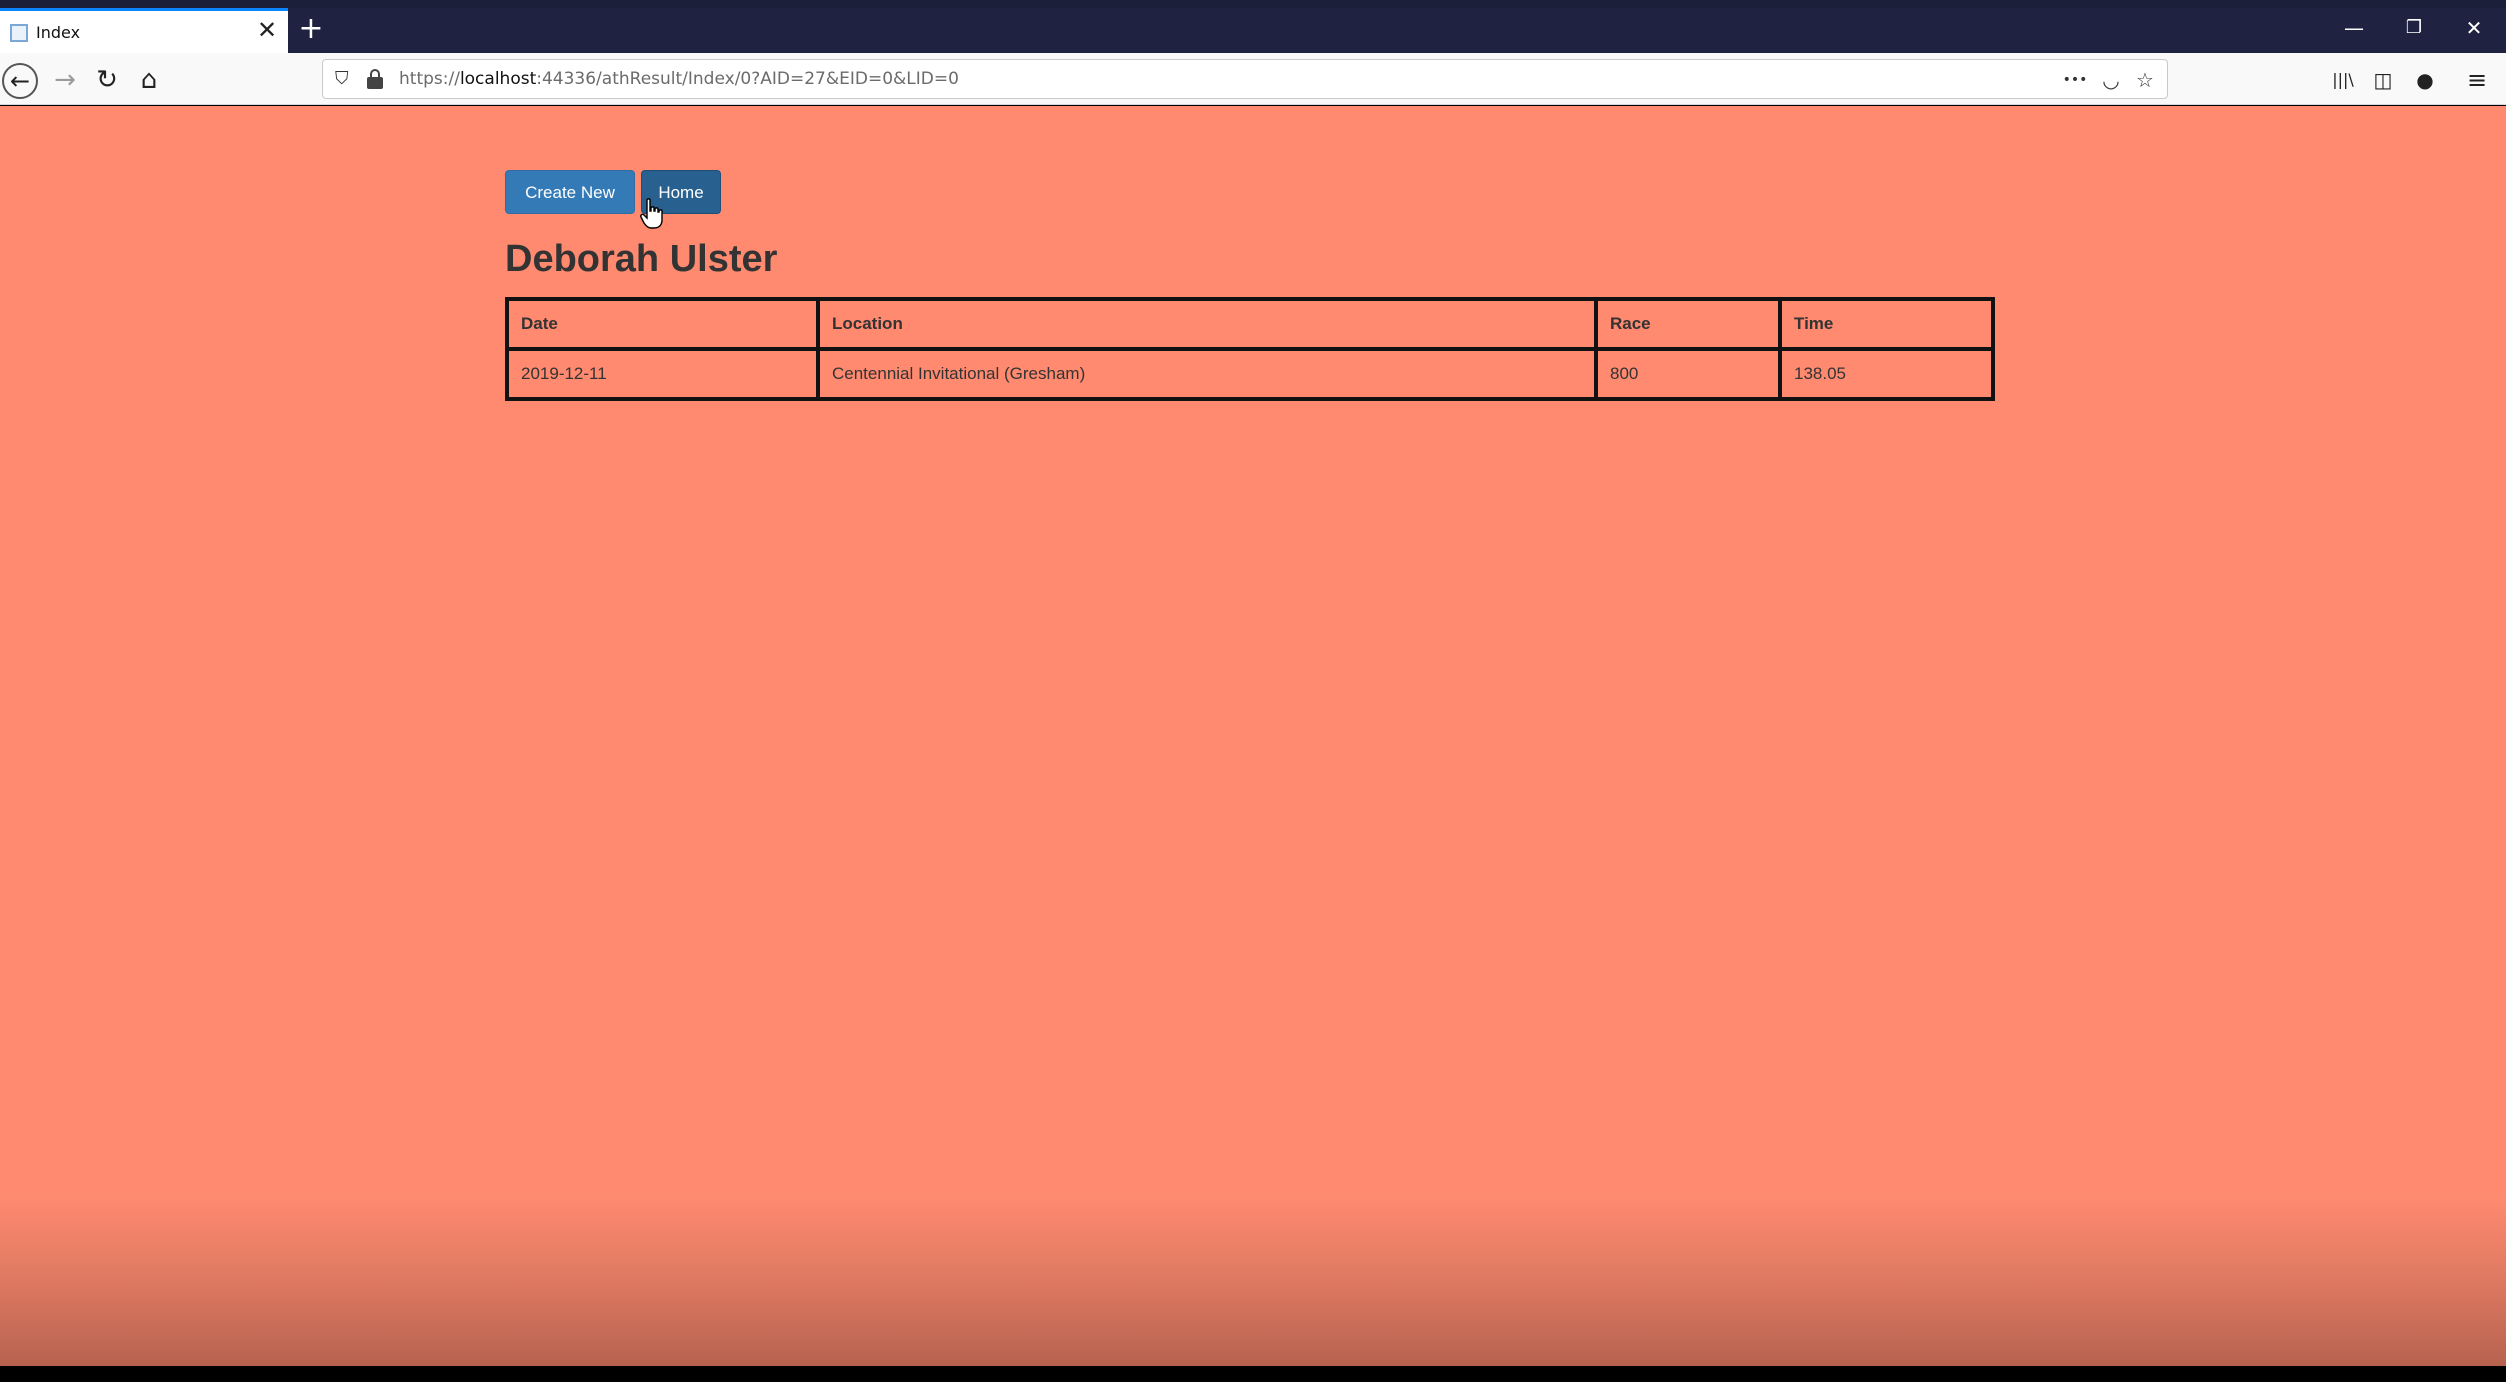  What do you see at coordinates (2145, 80) in the screenshot?
I see `bookmark-star-icon: ☆` at bounding box center [2145, 80].